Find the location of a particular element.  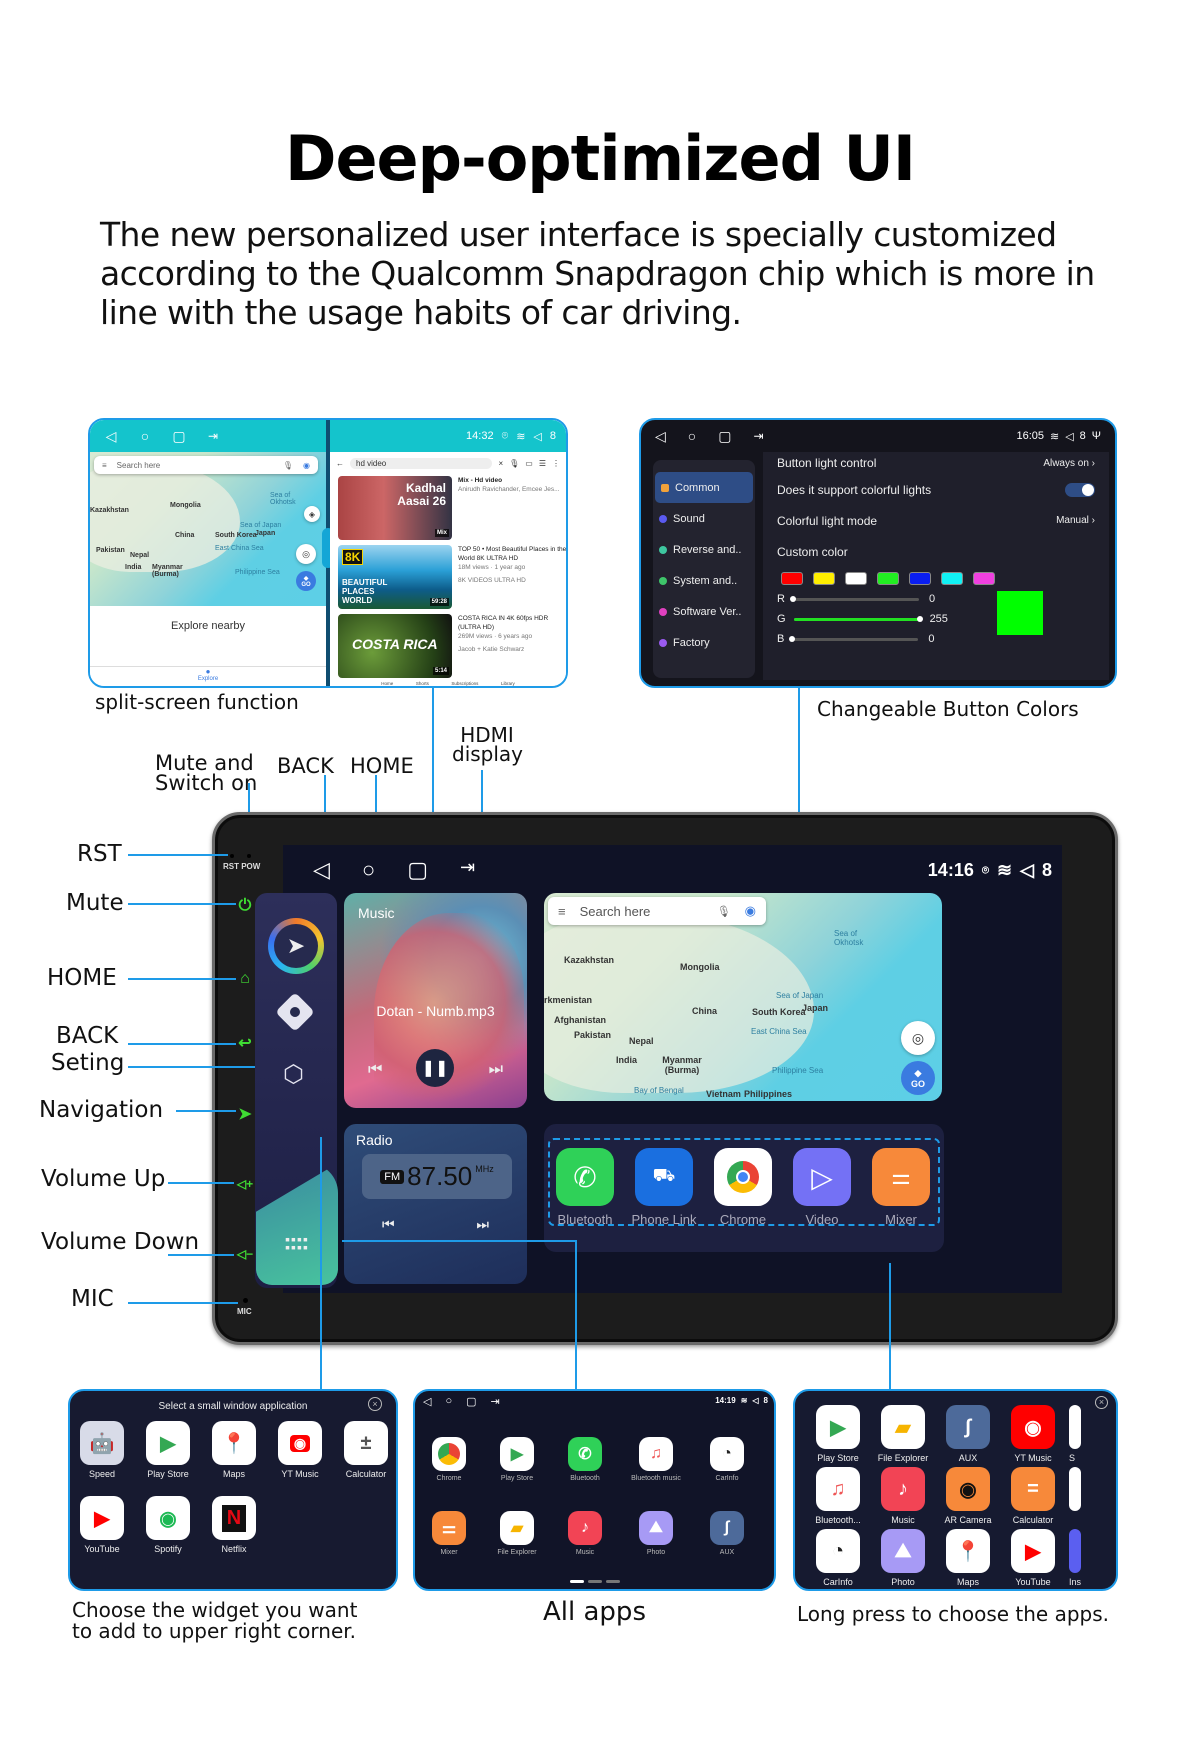

yt-search-input: hd video is located at coordinates (421, 463).